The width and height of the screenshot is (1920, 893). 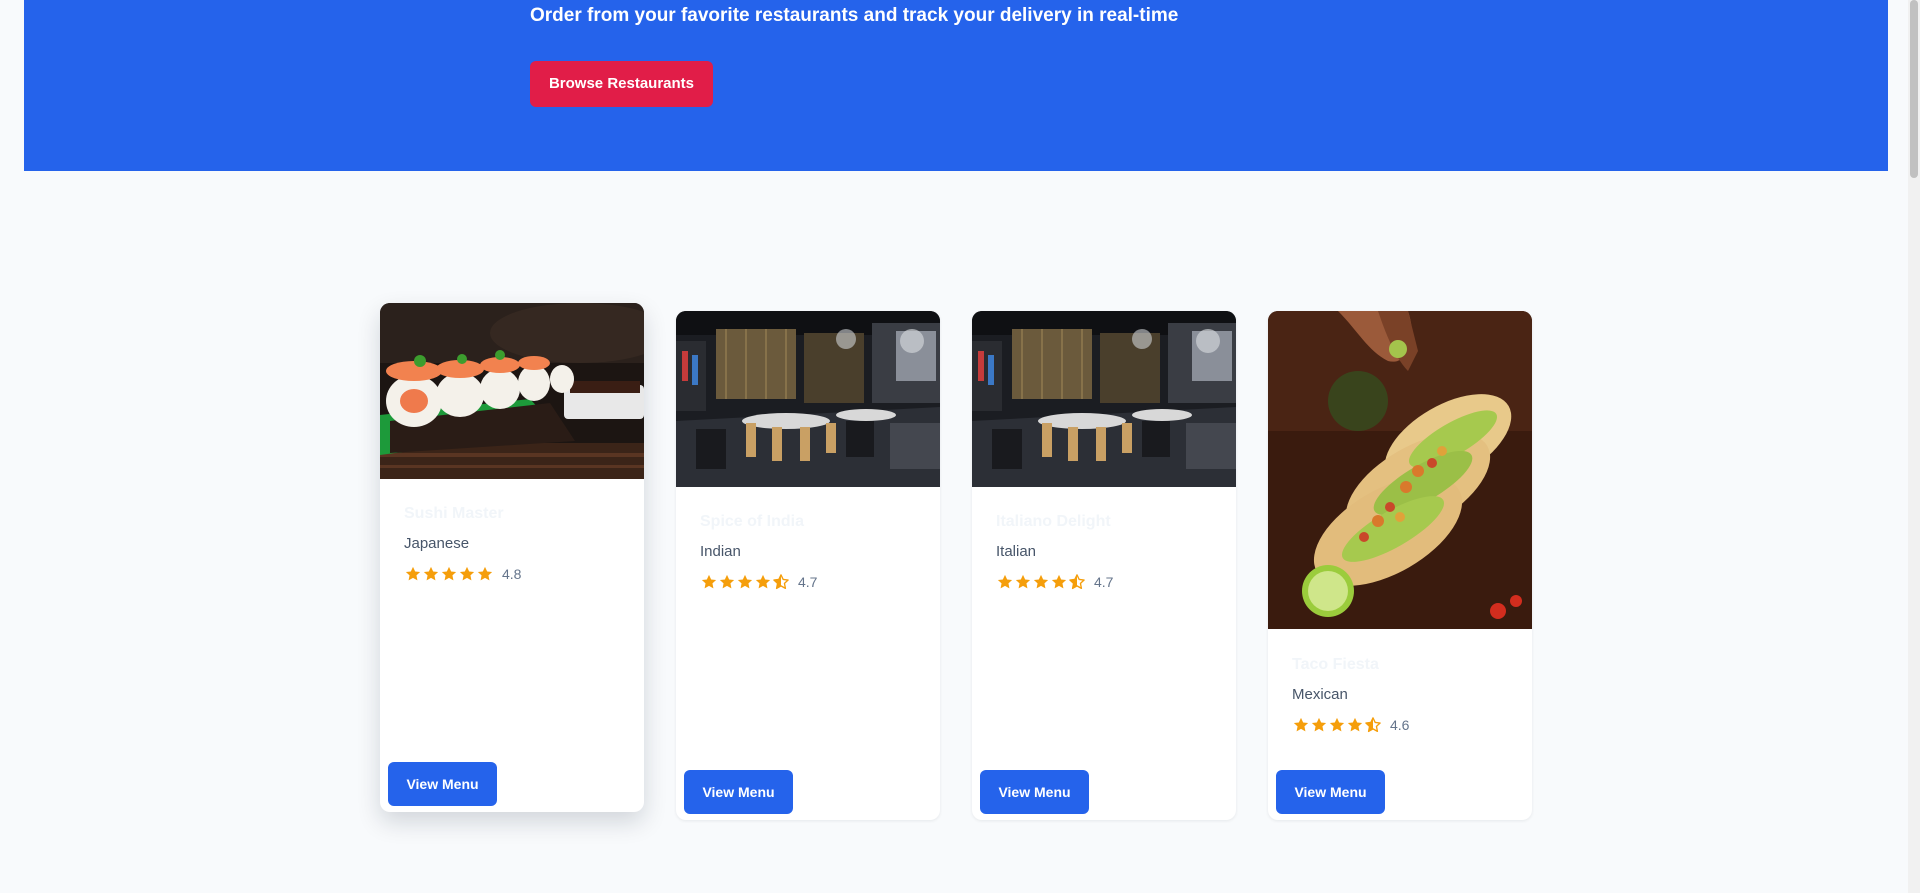 I want to click on scrollbar-thumb, so click(x=1914, y=89).